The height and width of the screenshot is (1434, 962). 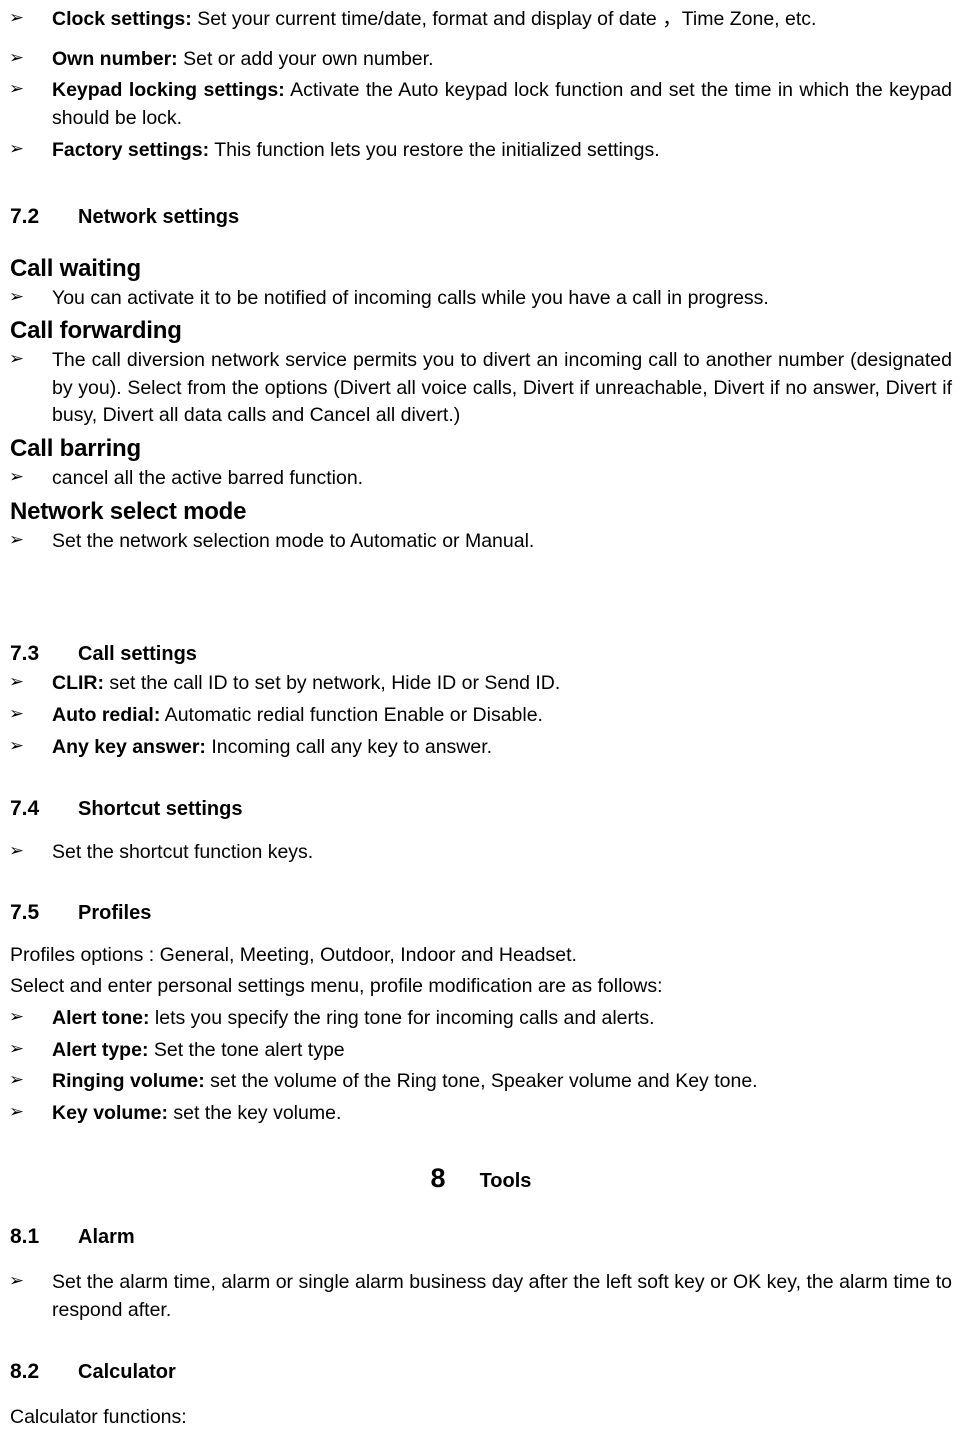 I want to click on heading-call-barring: Call barring, so click(x=75, y=449).